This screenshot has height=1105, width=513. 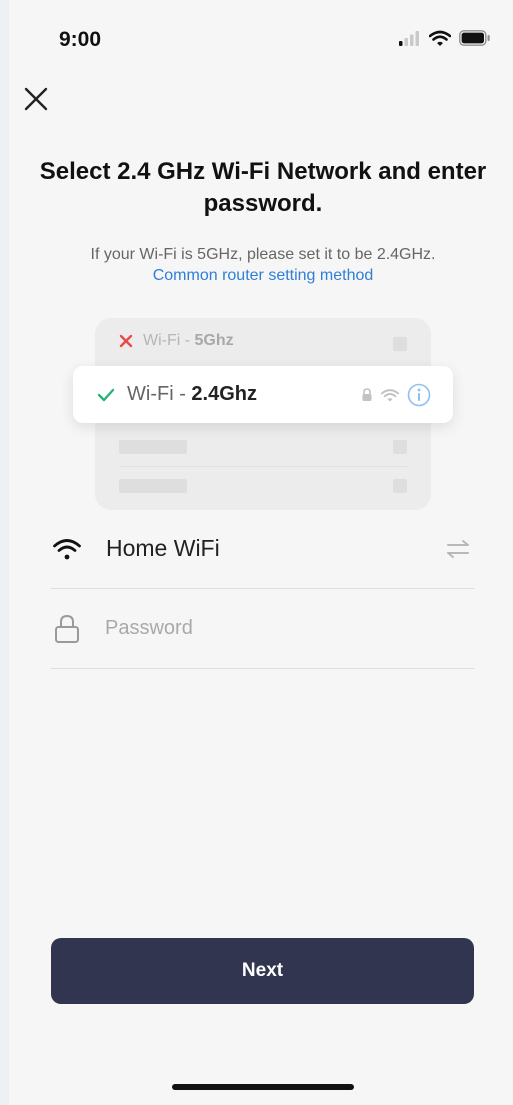 I want to click on password-field, so click(x=262, y=629).